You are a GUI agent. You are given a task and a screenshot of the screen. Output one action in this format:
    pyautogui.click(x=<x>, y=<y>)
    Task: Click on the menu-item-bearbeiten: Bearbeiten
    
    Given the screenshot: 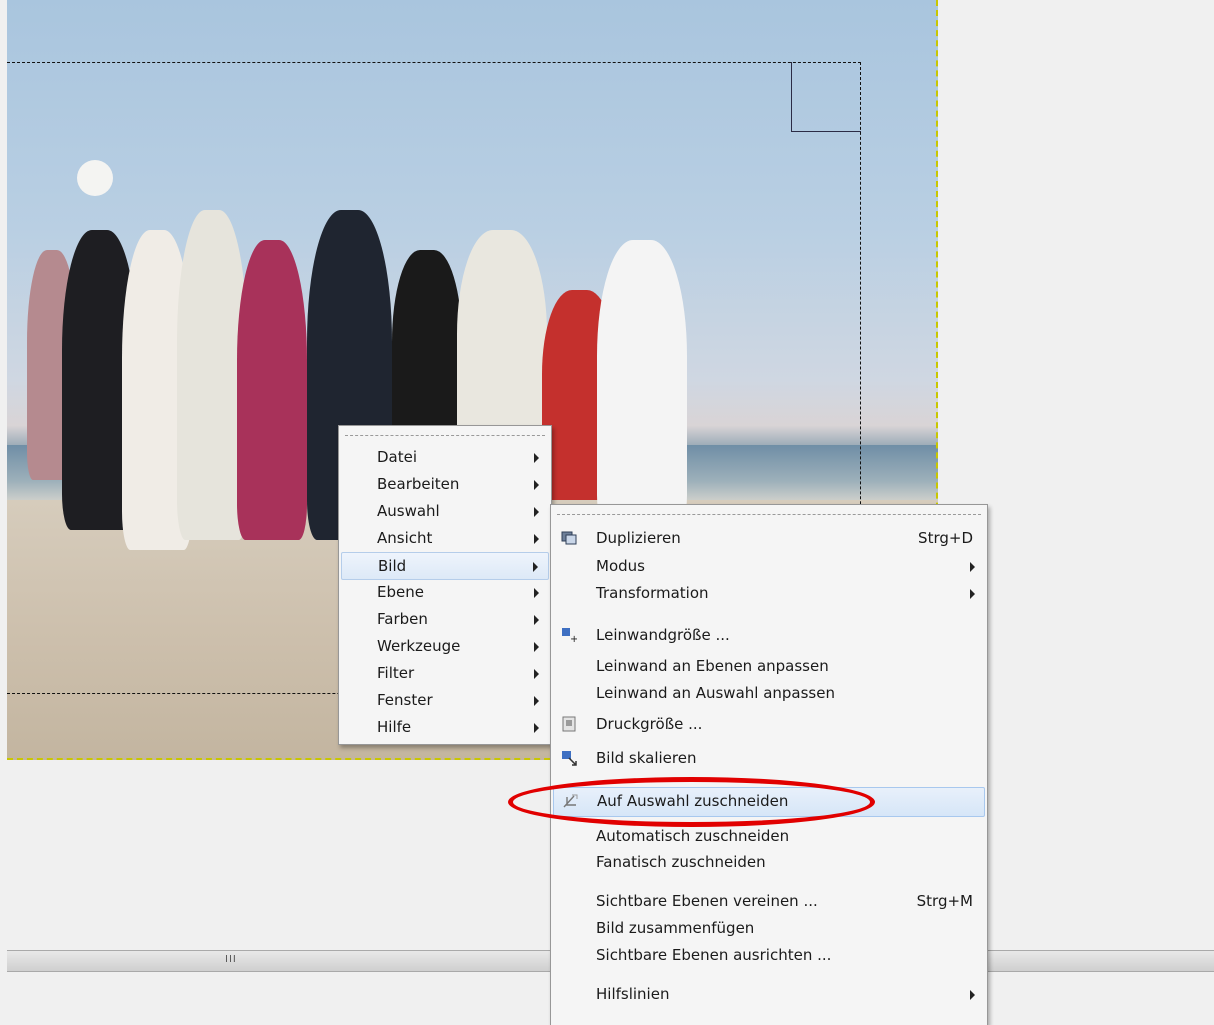 What is the action you would take?
    pyautogui.click(x=445, y=484)
    